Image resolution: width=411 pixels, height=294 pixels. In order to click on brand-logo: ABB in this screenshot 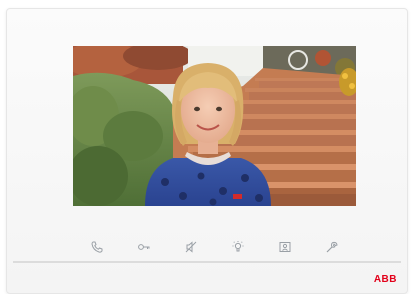, I will do `click(385, 279)`.